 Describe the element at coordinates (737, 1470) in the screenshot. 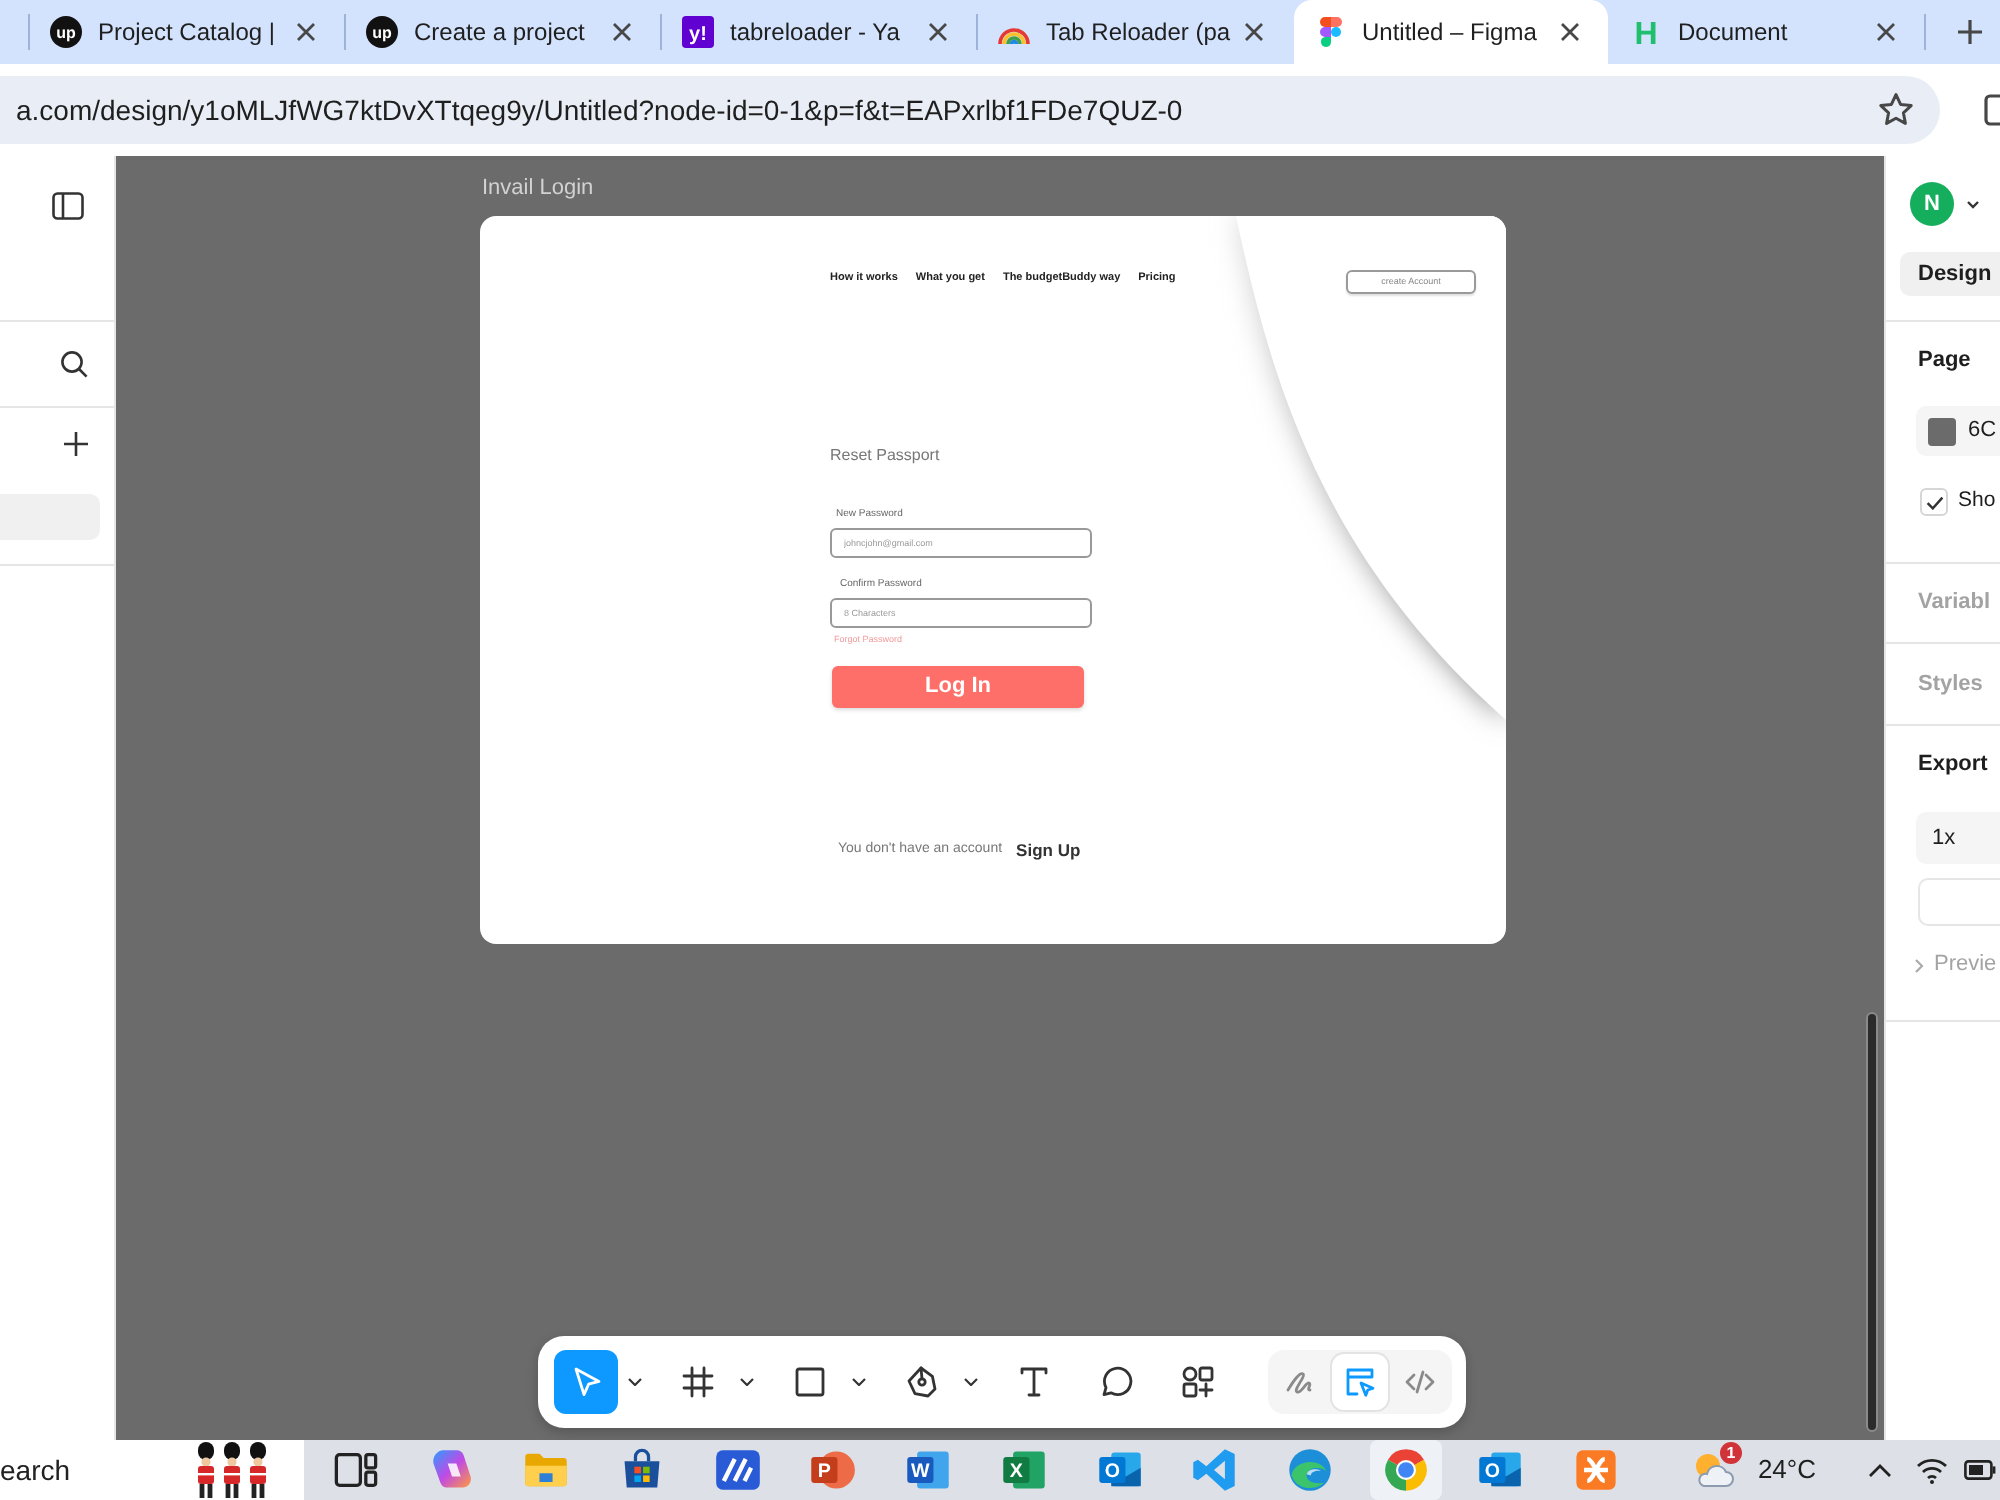

I see `slashes-app-icon` at that location.